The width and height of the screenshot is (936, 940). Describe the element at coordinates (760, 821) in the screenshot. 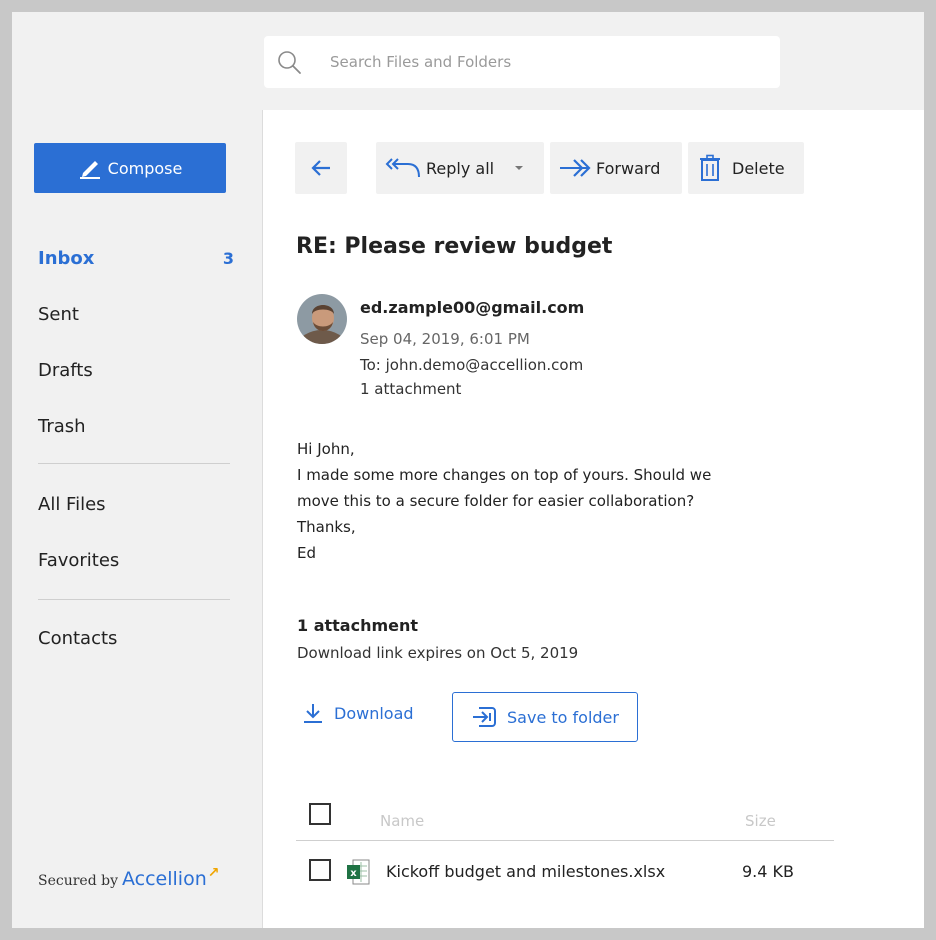

I see `column-header-size: Size` at that location.